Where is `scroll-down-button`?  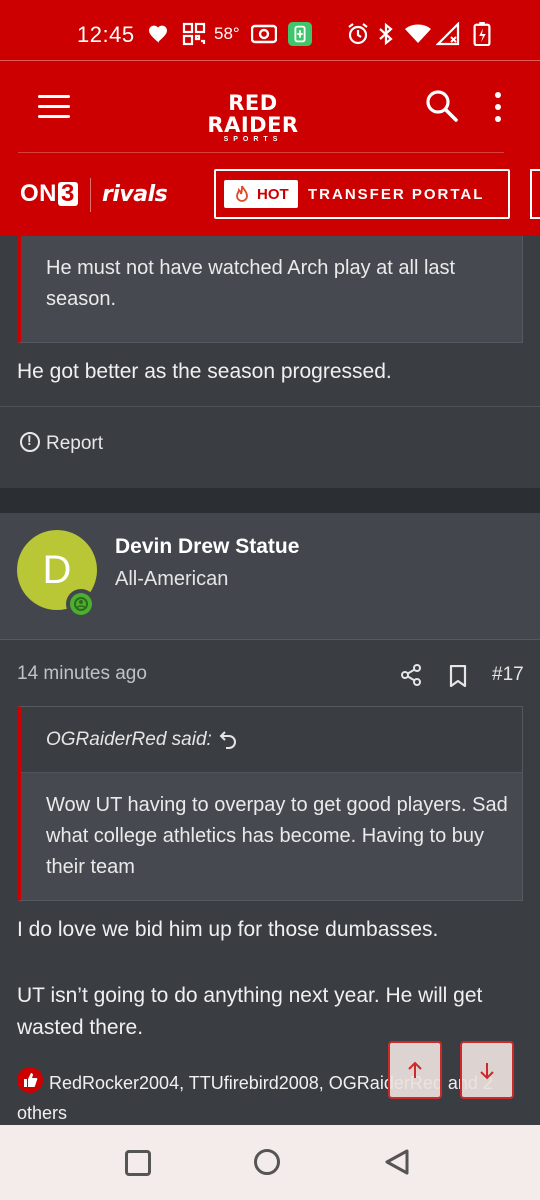
scroll-down-button is located at coordinates (487, 1070).